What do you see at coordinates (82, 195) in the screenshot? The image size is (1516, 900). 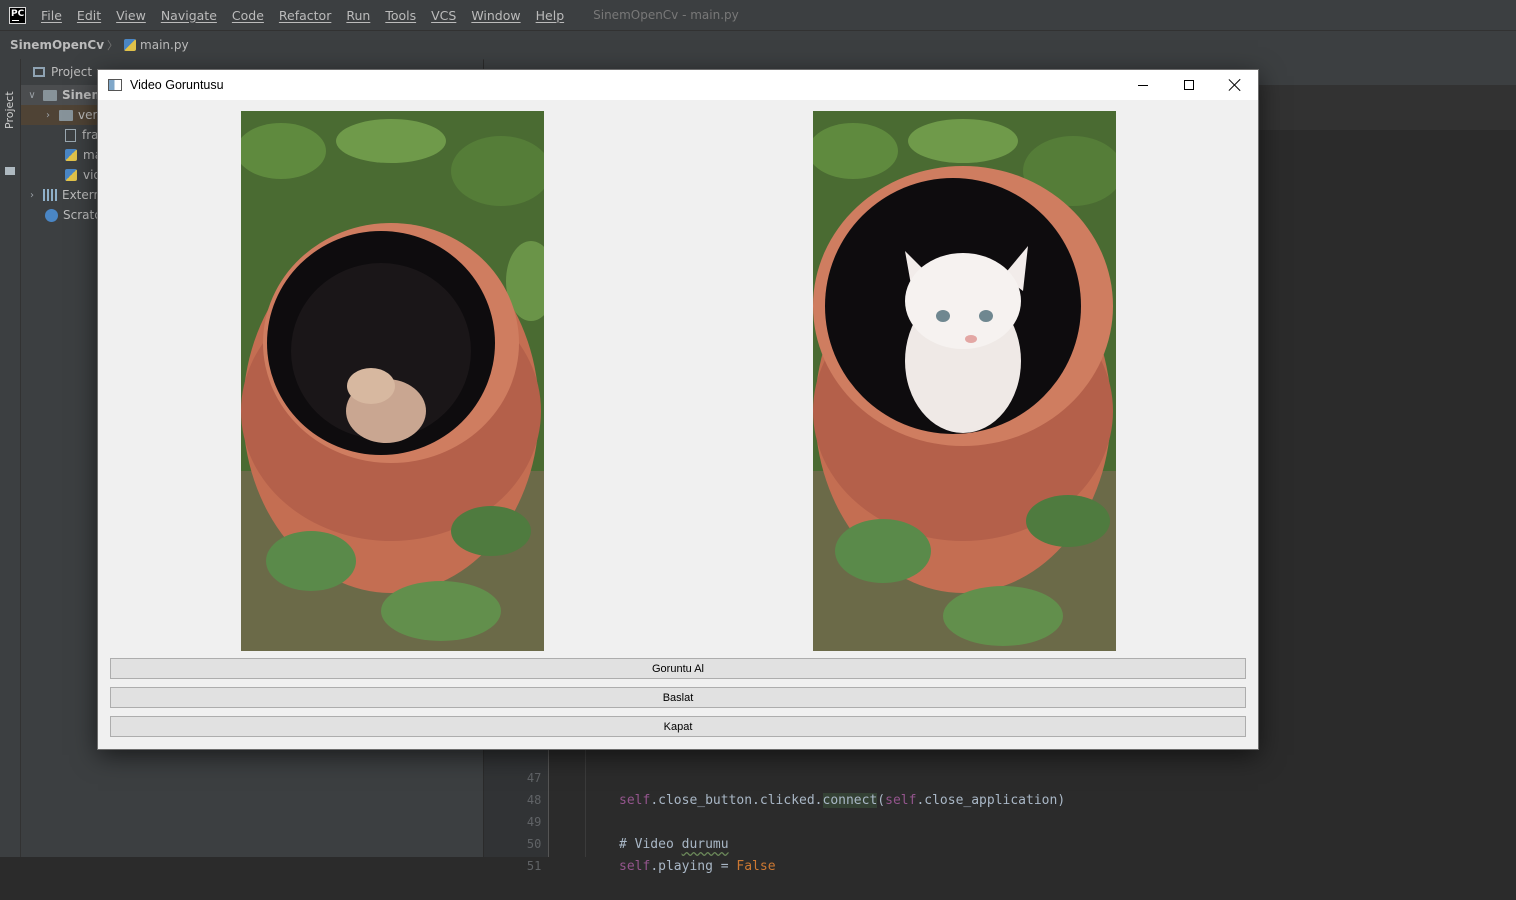 I see `tree-item-label: Extern` at bounding box center [82, 195].